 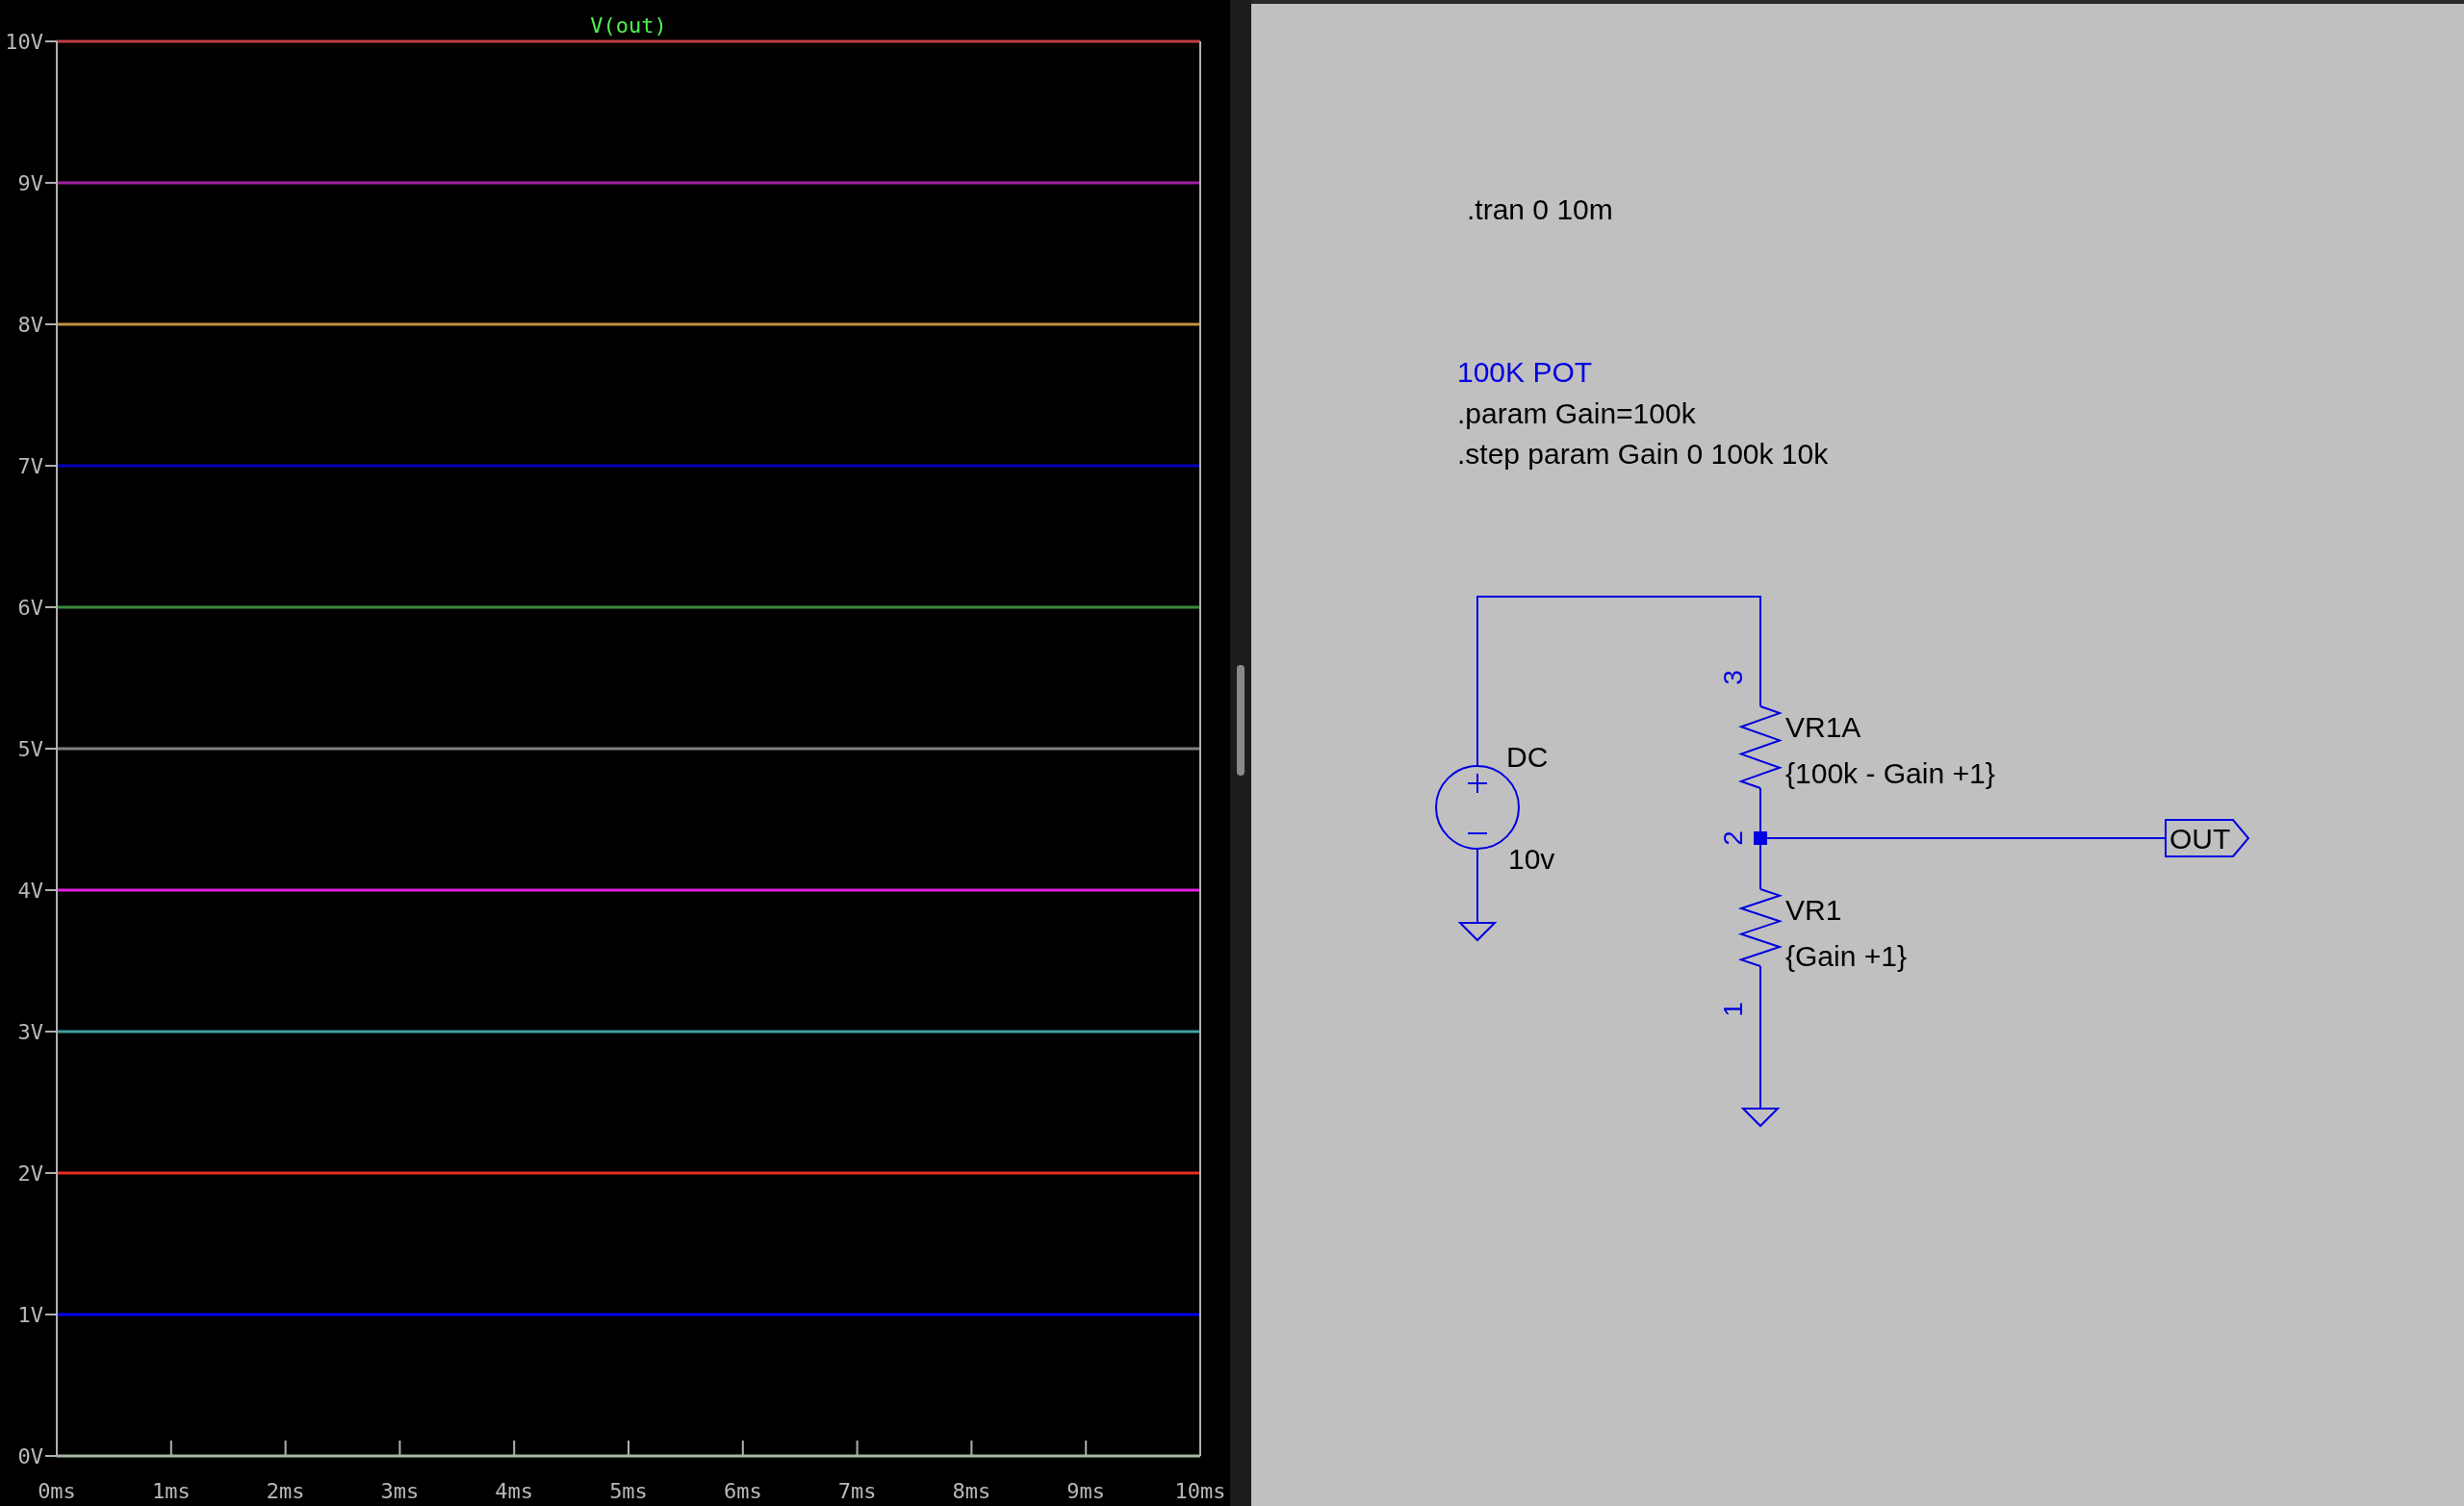 I want to click on tick-label: 10V, so click(x=24, y=42).